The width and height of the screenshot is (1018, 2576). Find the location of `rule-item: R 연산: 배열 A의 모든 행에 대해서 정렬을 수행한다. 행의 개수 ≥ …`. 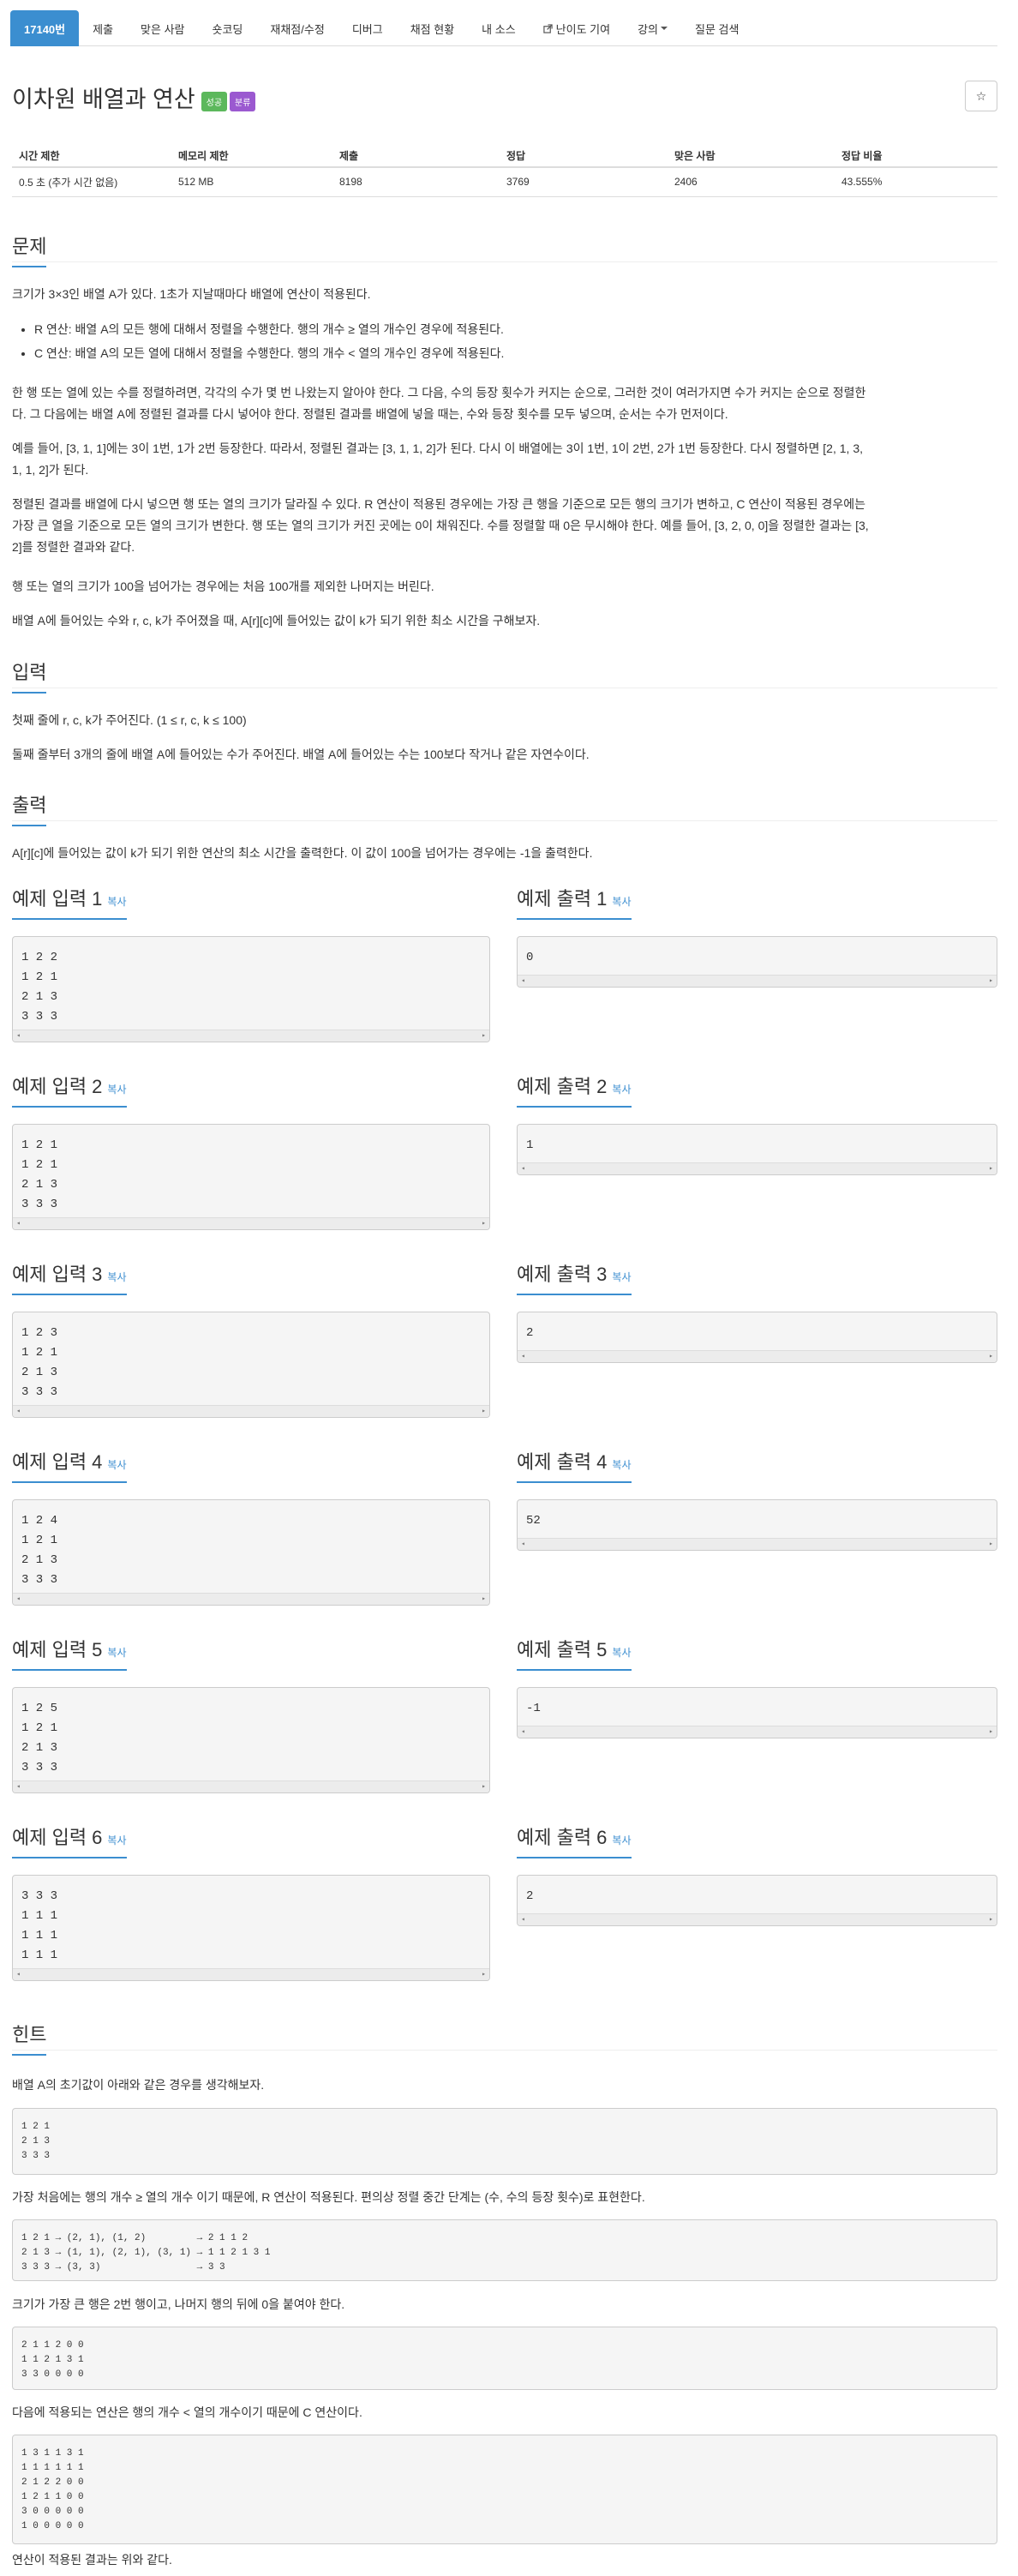

rule-item: R 연산: 배열 A의 모든 행에 대해서 정렬을 수행한다. 행의 개수 ≥ … is located at coordinates (505, 329).